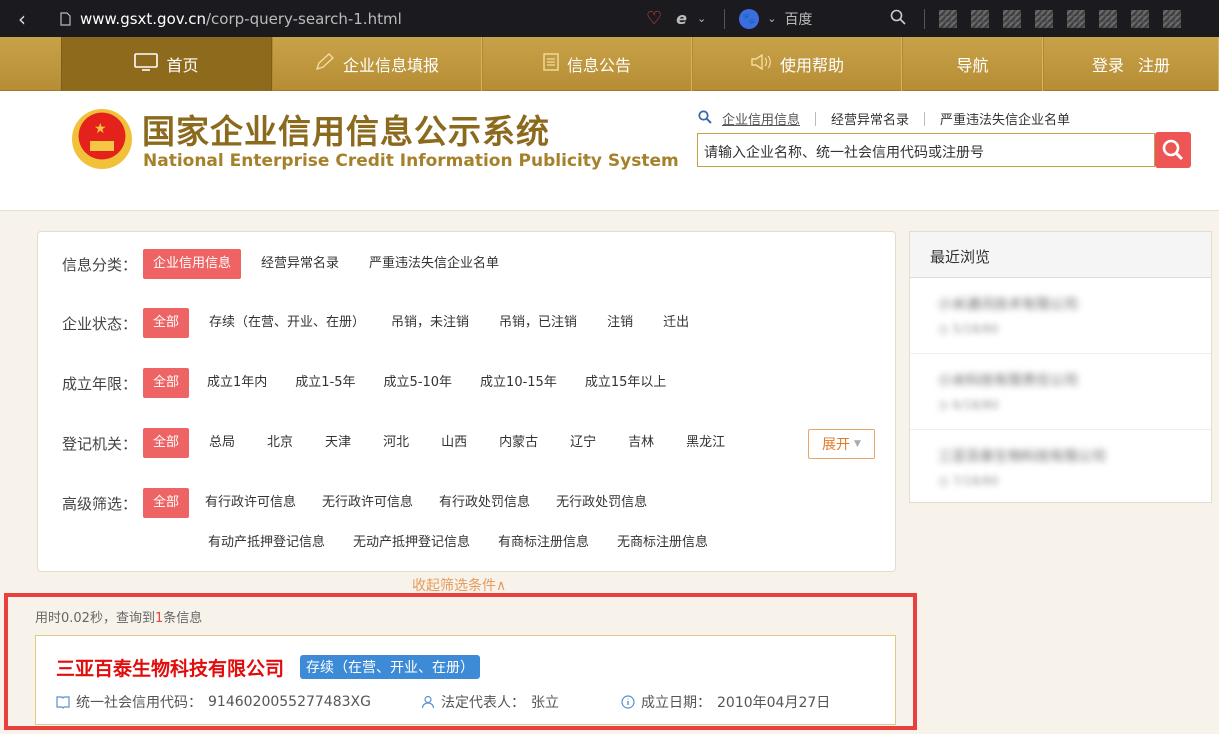 Image resolution: width=1219 pixels, height=734 pixels. I want to click on toolbar-divider, so click(725, 18).